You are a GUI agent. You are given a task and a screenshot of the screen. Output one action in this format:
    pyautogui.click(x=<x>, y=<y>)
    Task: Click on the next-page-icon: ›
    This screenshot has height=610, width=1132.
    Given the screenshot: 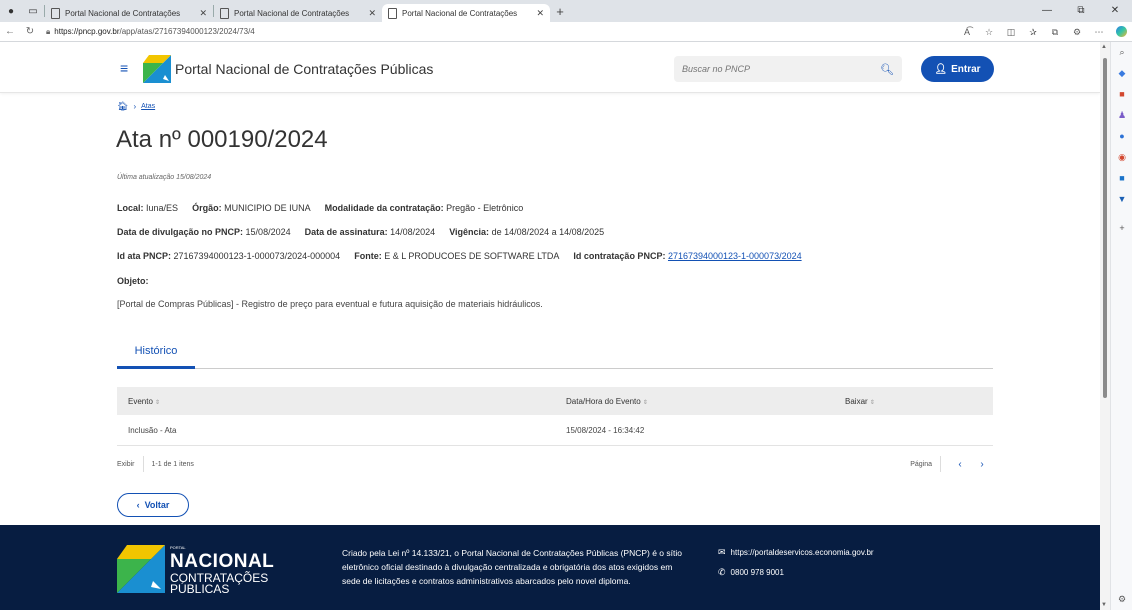 What is the action you would take?
    pyautogui.click(x=982, y=464)
    